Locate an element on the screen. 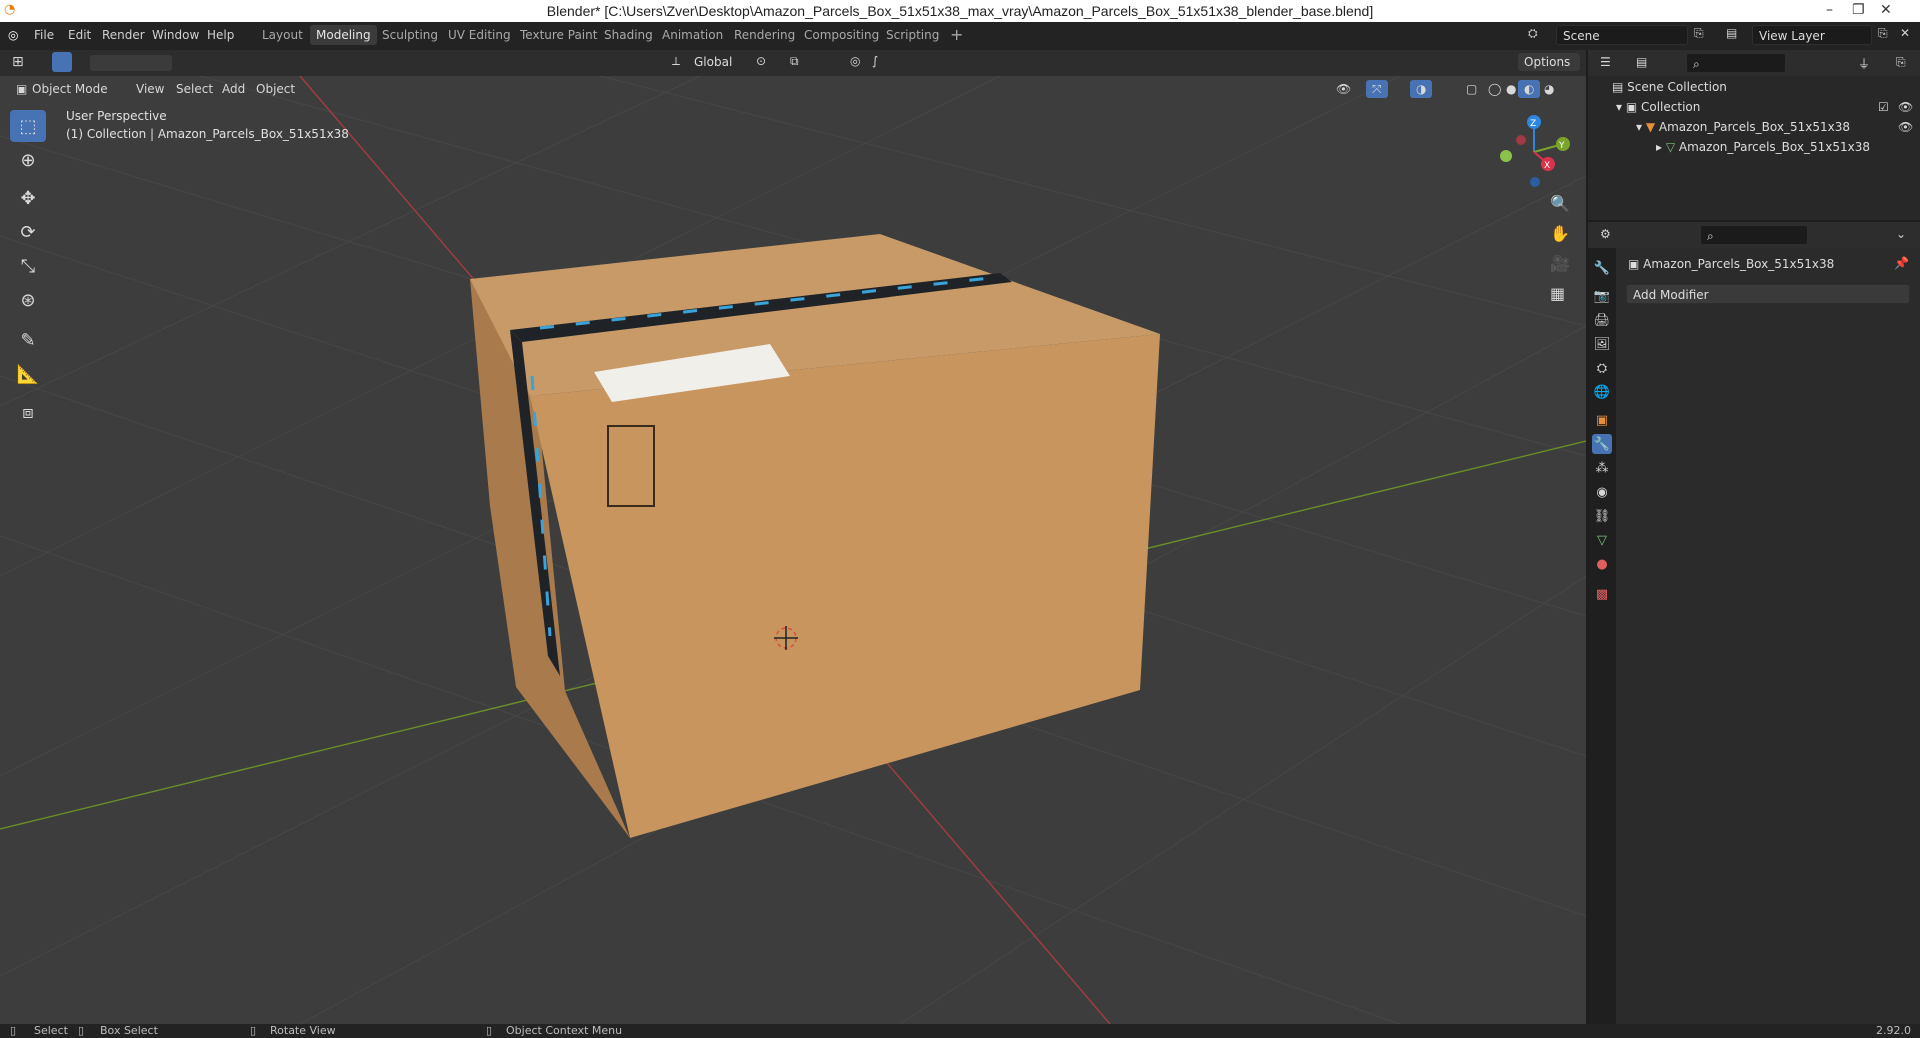 This screenshot has height=1038, width=1920. new-view-layer-icon: ⎘ is located at coordinates (1883, 33).